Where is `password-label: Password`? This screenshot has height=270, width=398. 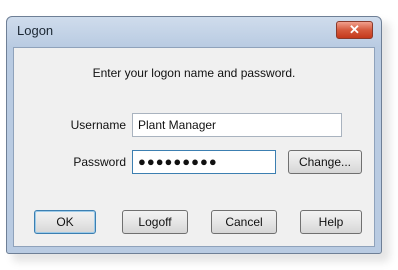 password-label: Password is located at coordinates (99, 162).